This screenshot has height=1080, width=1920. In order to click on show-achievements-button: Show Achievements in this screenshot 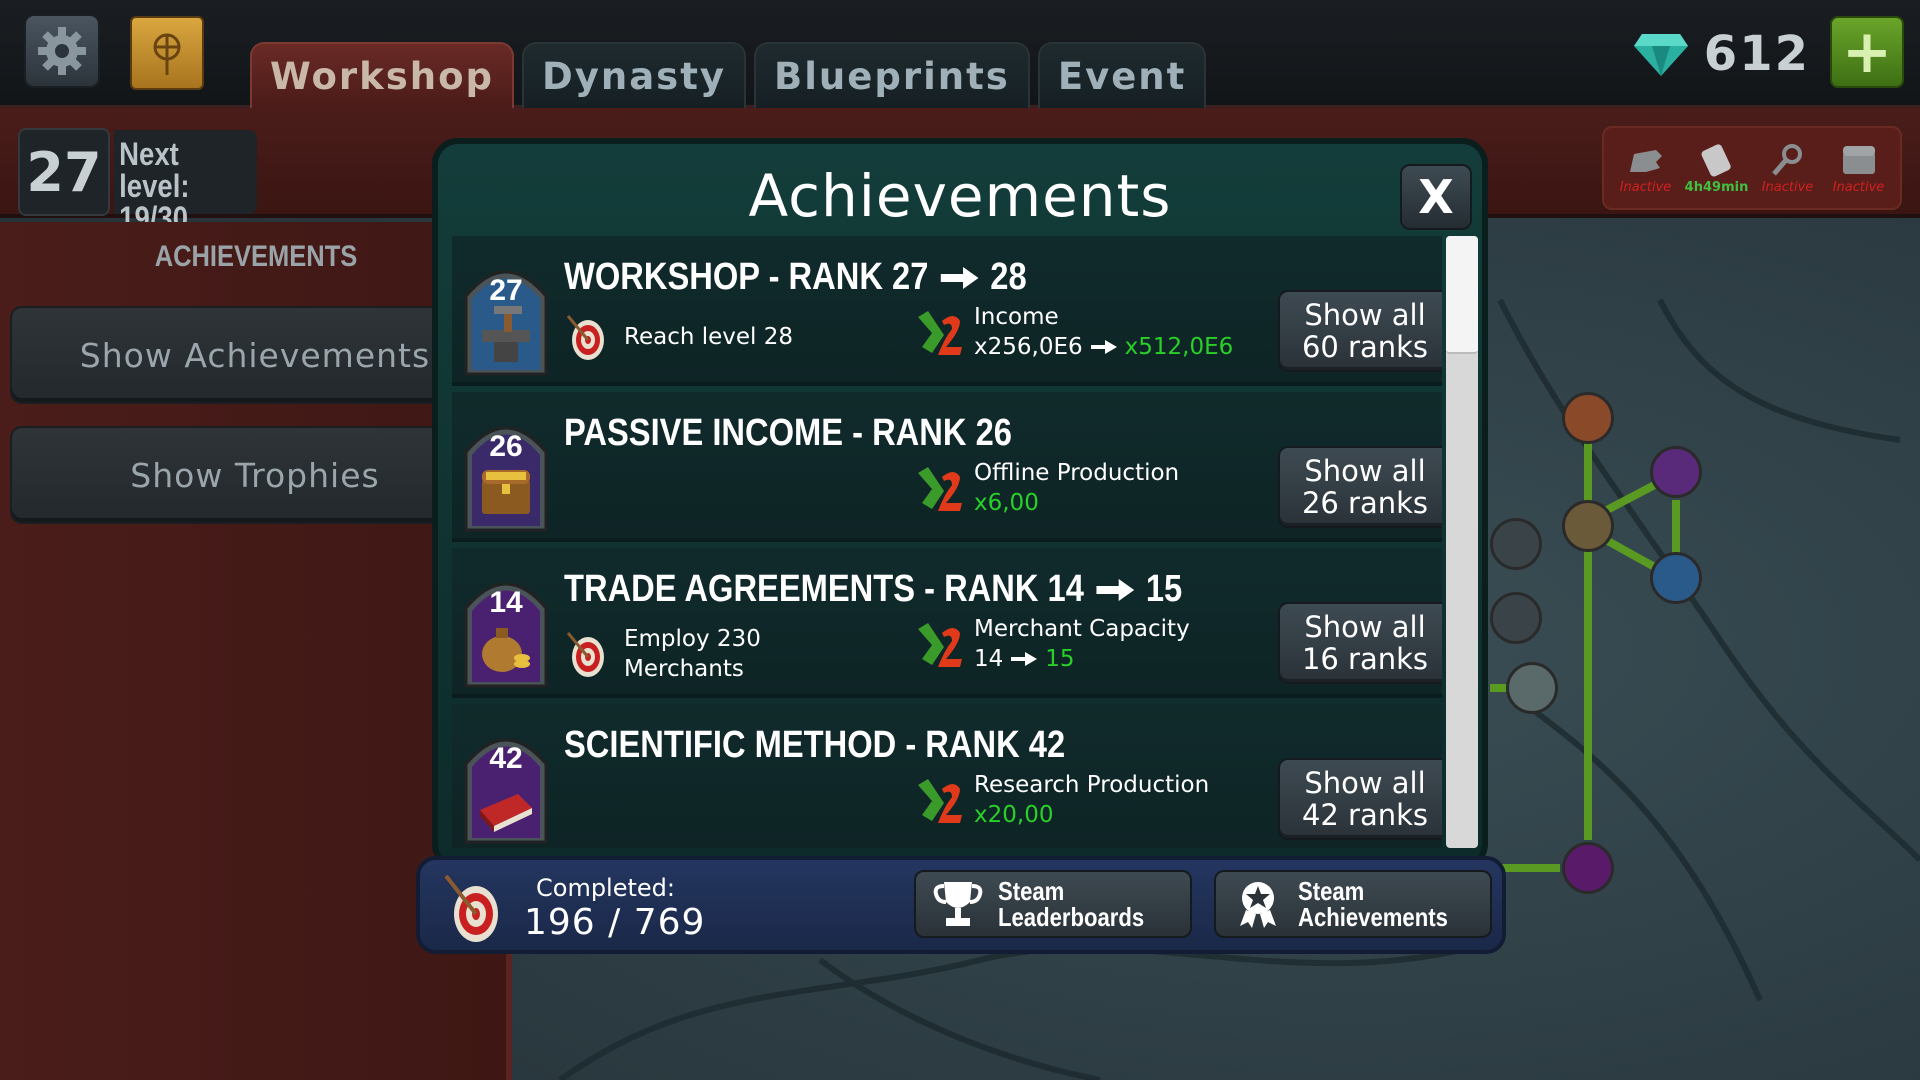, I will do `click(255, 355)`.